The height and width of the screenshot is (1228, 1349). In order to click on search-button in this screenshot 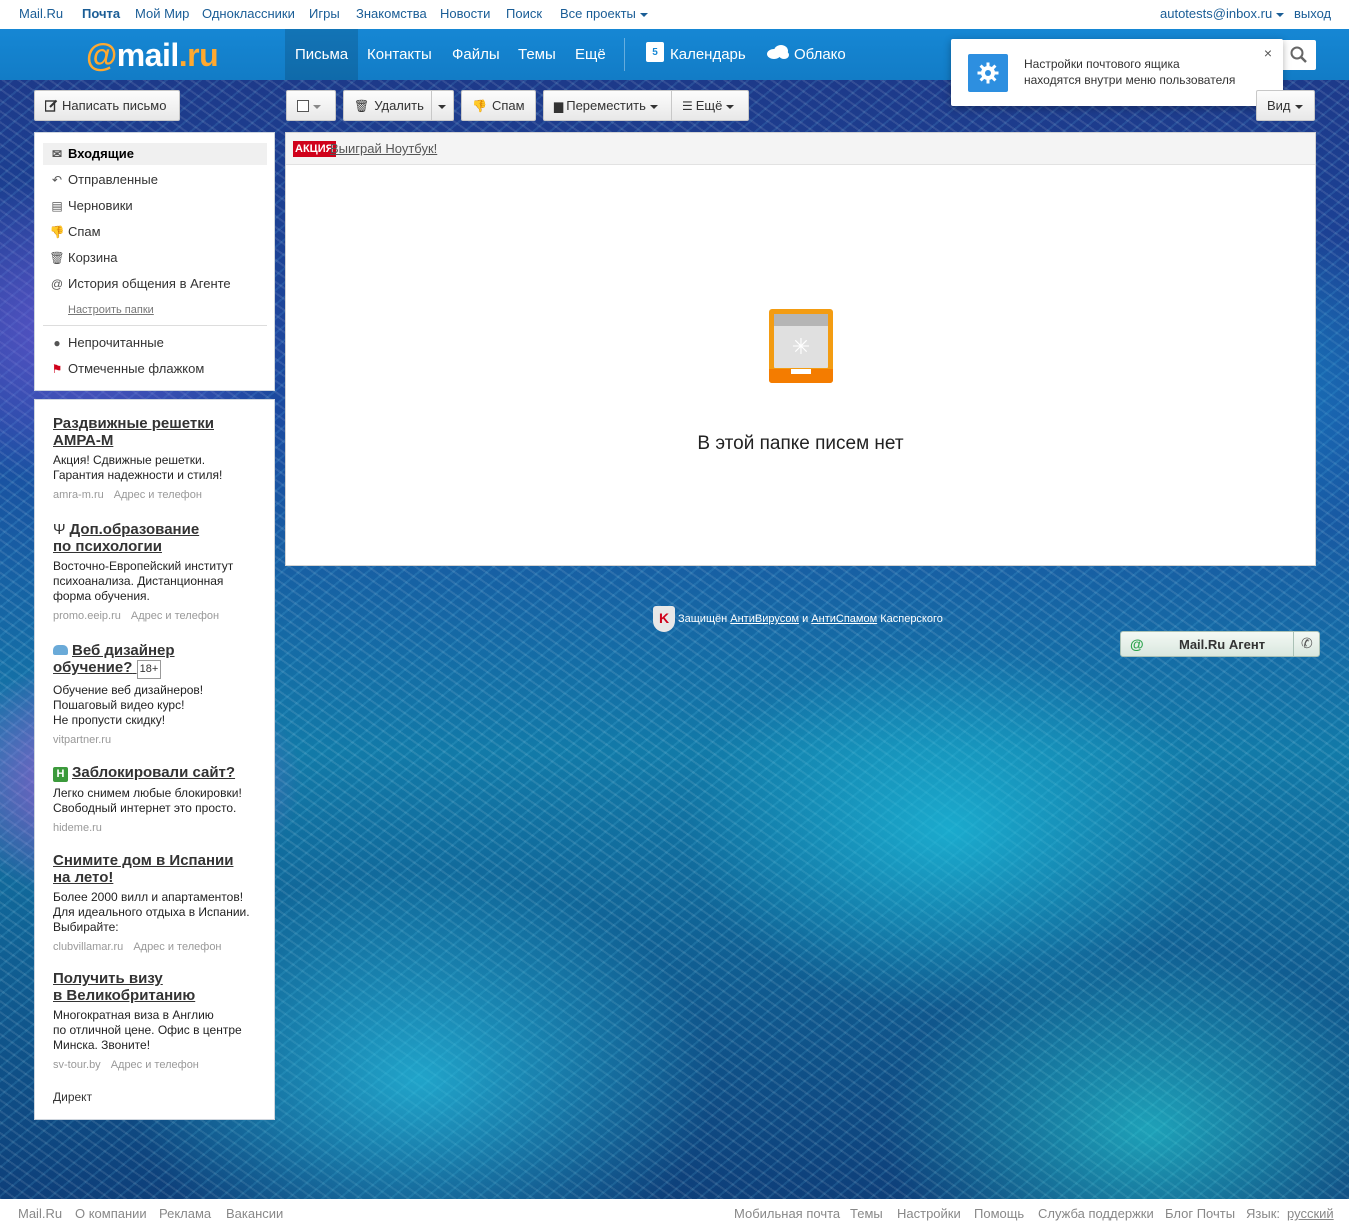, I will do `click(1298, 55)`.